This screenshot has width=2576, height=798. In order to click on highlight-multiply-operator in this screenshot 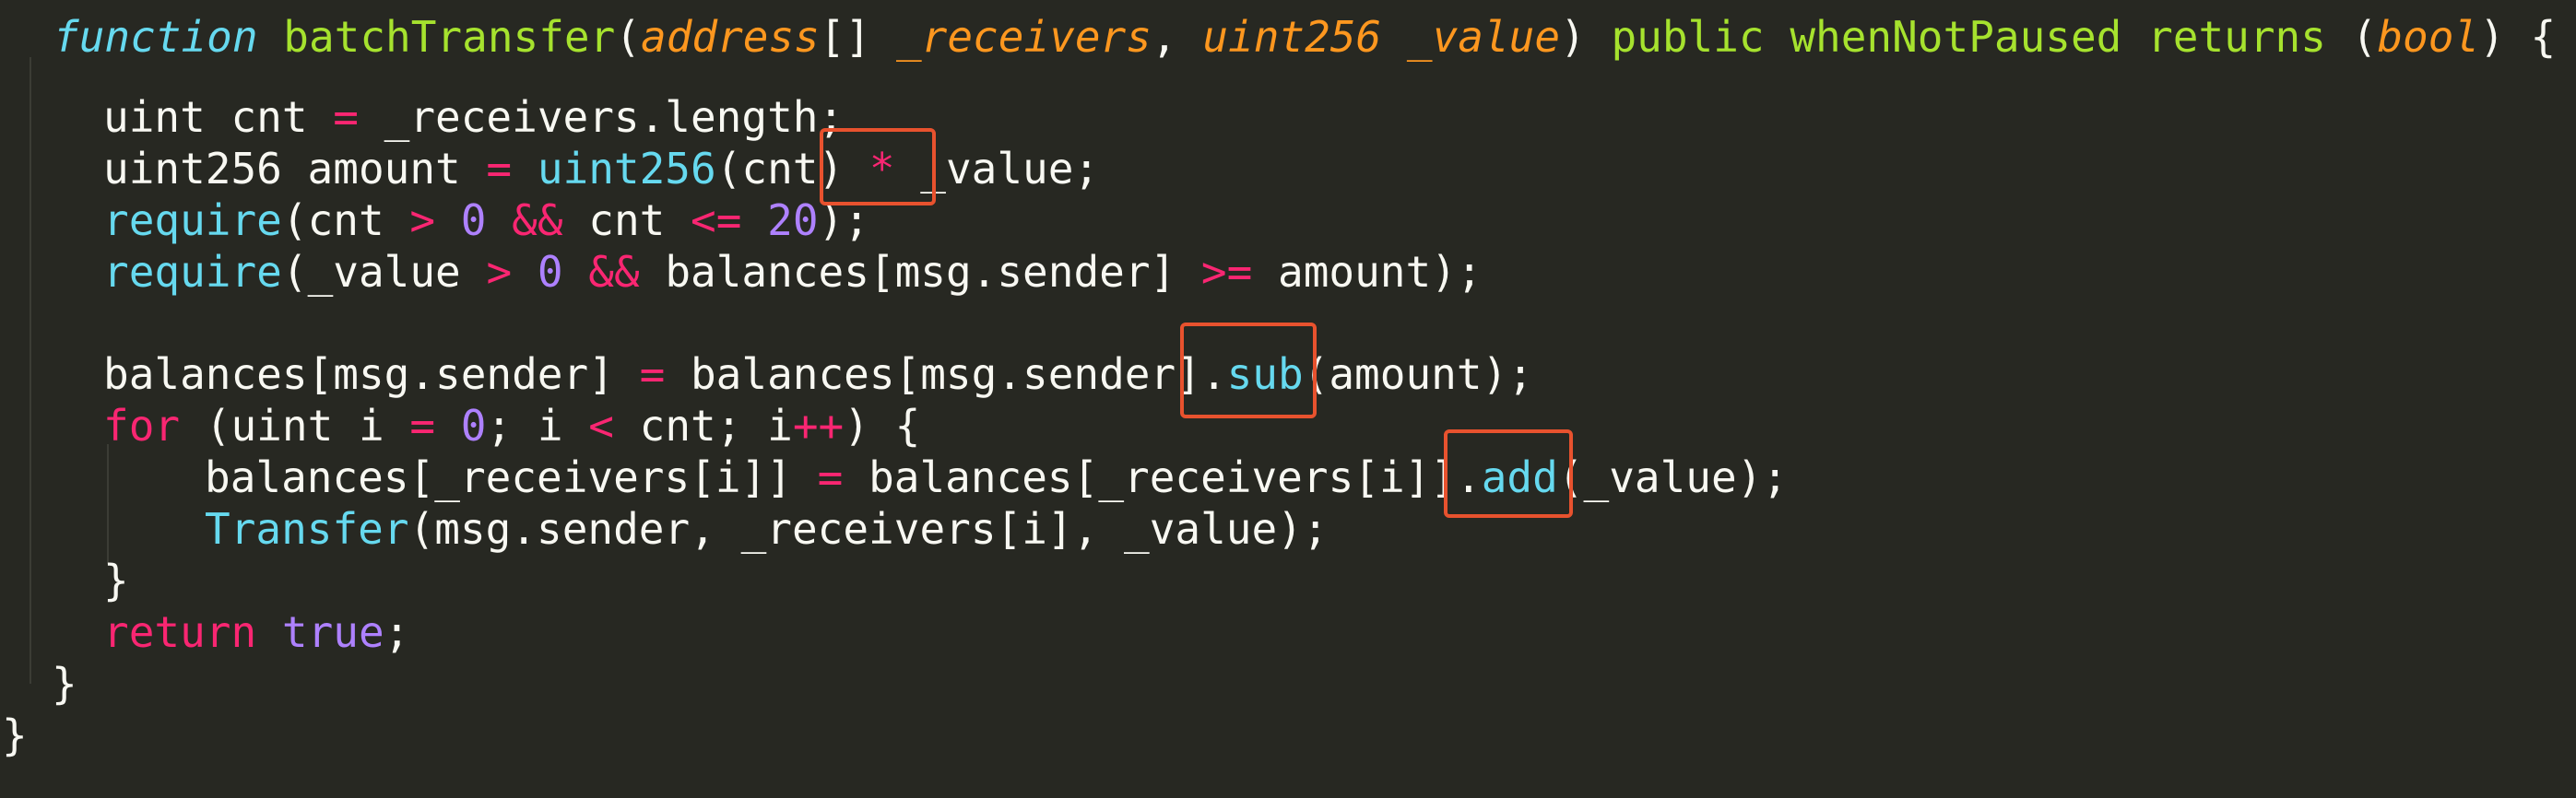, I will do `click(878, 167)`.